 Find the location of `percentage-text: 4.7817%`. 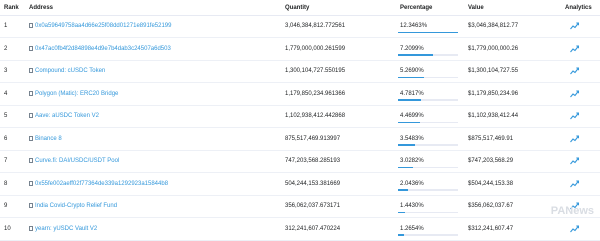

percentage-text: 4.7817% is located at coordinates (412, 93).